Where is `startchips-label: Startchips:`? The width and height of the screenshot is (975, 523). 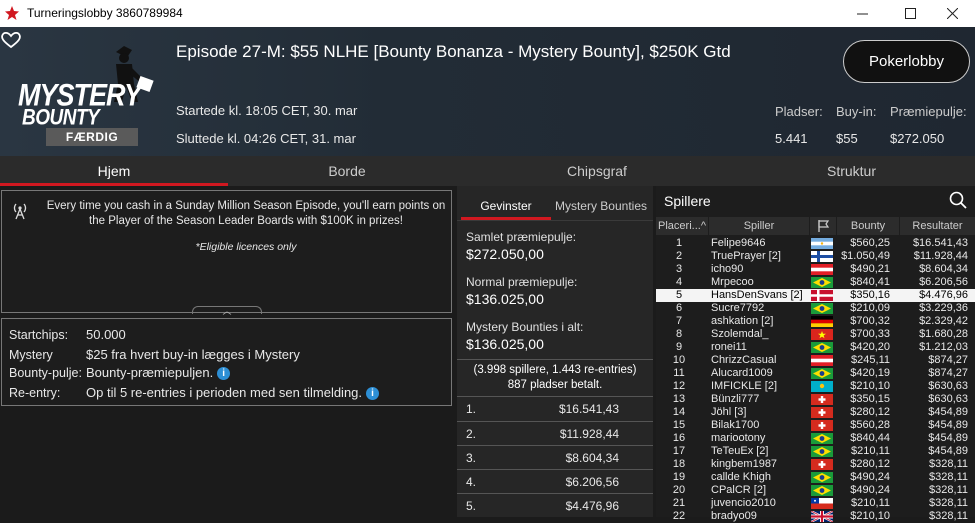 startchips-label: Startchips: is located at coordinates (39, 335).